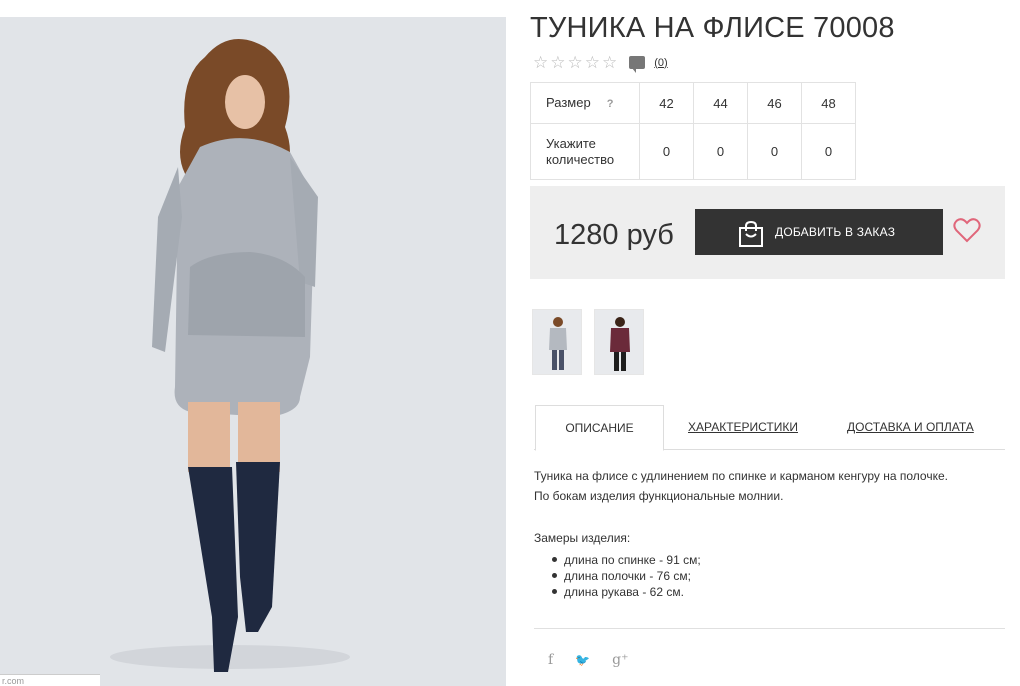  What do you see at coordinates (557, 342) in the screenshot?
I see `thumbnail-grey` at bounding box center [557, 342].